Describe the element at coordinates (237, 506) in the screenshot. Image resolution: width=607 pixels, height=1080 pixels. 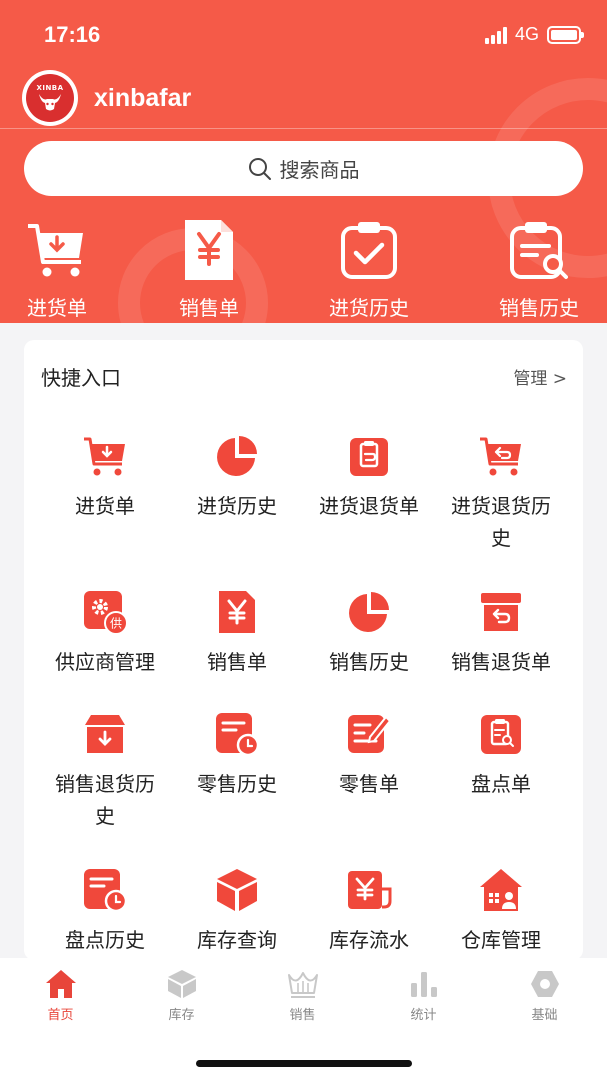
I see `quick-item-label: 进货历史` at that location.